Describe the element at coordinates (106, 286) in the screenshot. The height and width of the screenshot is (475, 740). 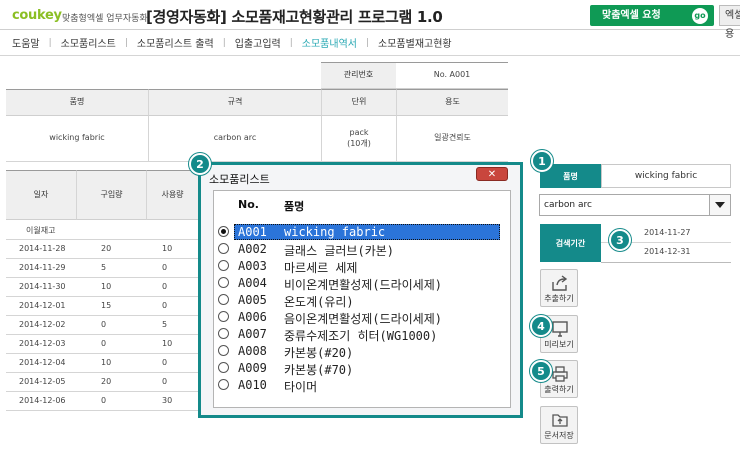
I see `purchase-cell: 10` at that location.